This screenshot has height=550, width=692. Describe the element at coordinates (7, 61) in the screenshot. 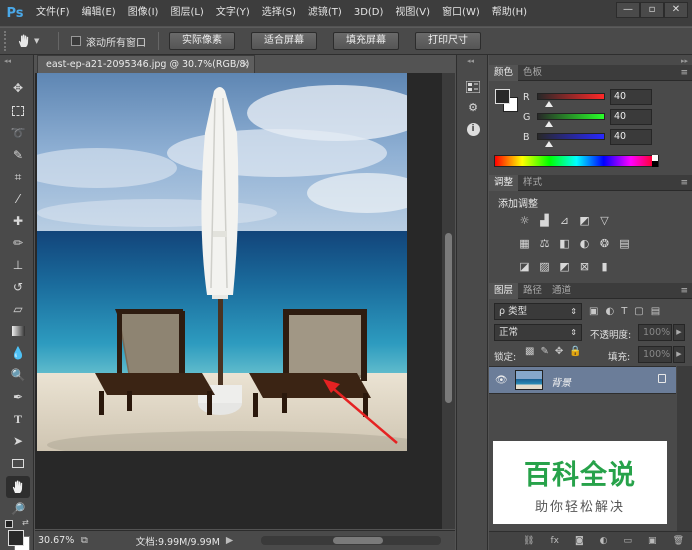

I see `toolbar-collapse-icon: ◂◂` at that location.